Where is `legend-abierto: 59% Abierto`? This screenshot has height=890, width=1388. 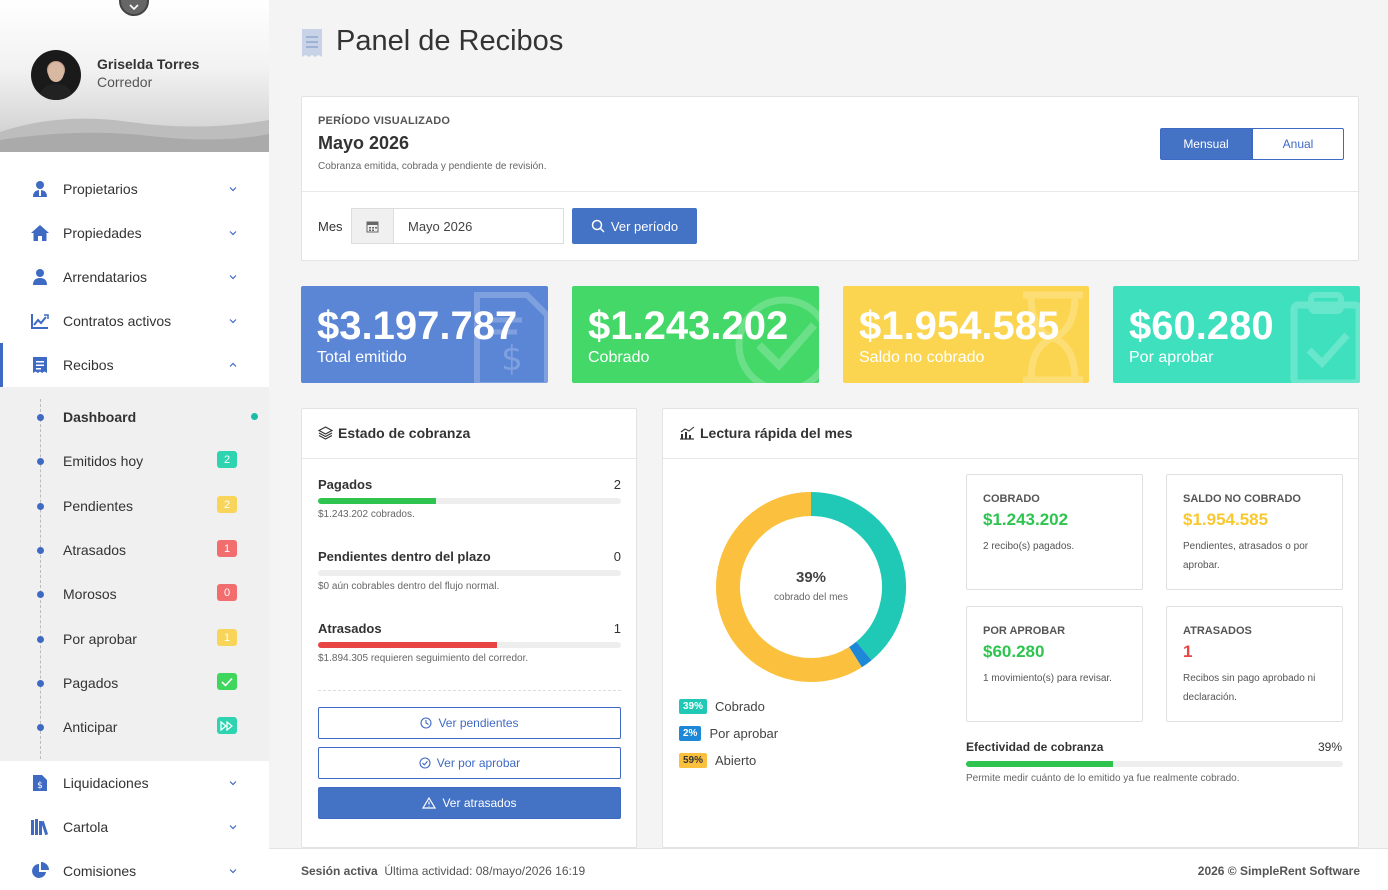 legend-abierto: 59% Abierto is located at coordinates (717, 760).